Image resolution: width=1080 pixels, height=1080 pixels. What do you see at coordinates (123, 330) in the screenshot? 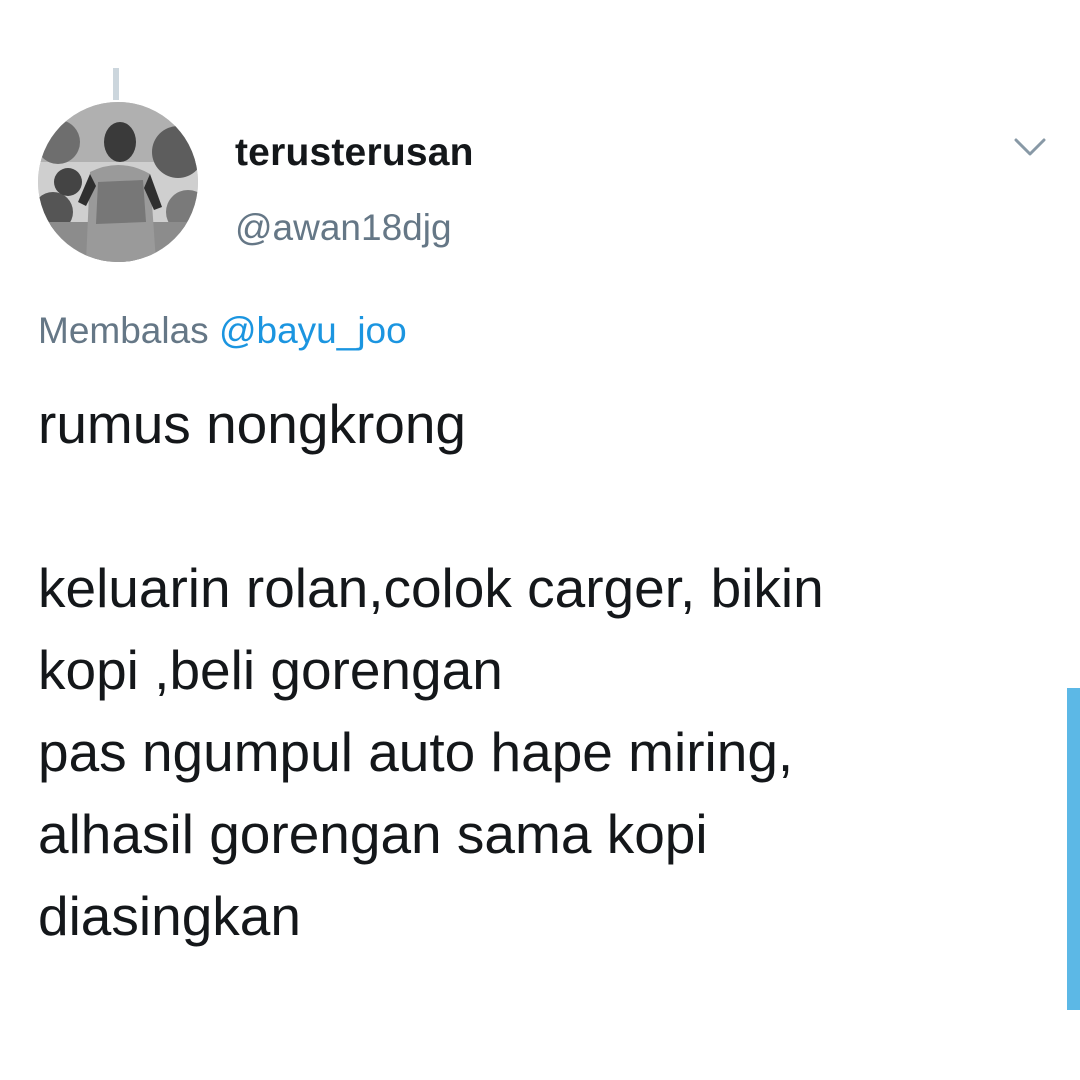
I see `reply-prefix: Membalas` at bounding box center [123, 330].